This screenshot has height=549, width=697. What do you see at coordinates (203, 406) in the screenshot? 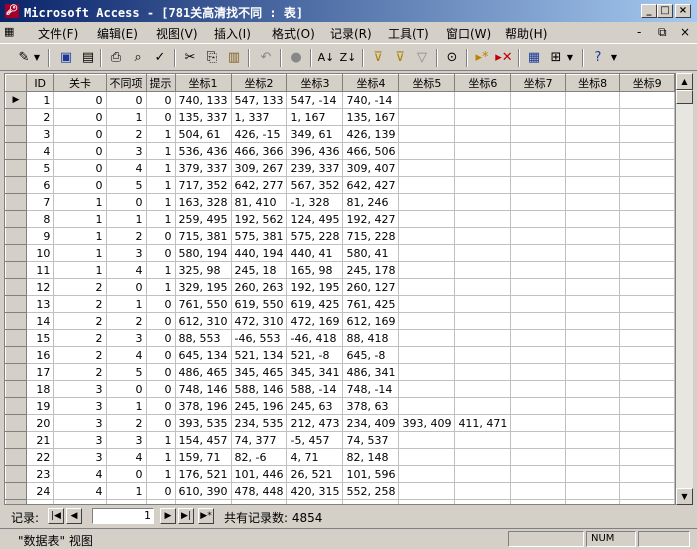
I see `table-cell: 378, 196` at bounding box center [203, 406].